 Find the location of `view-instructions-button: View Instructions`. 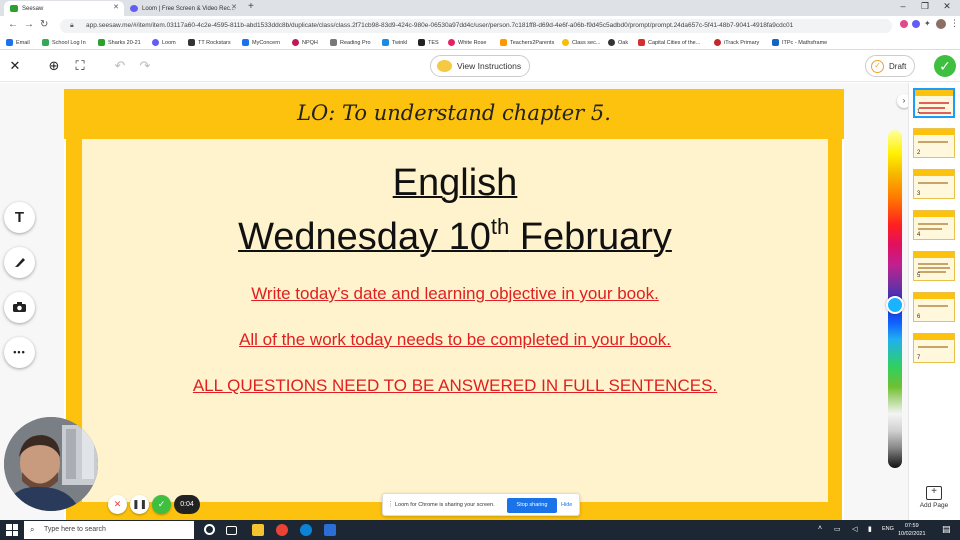

view-instructions-button: View Instructions is located at coordinates (480, 66).